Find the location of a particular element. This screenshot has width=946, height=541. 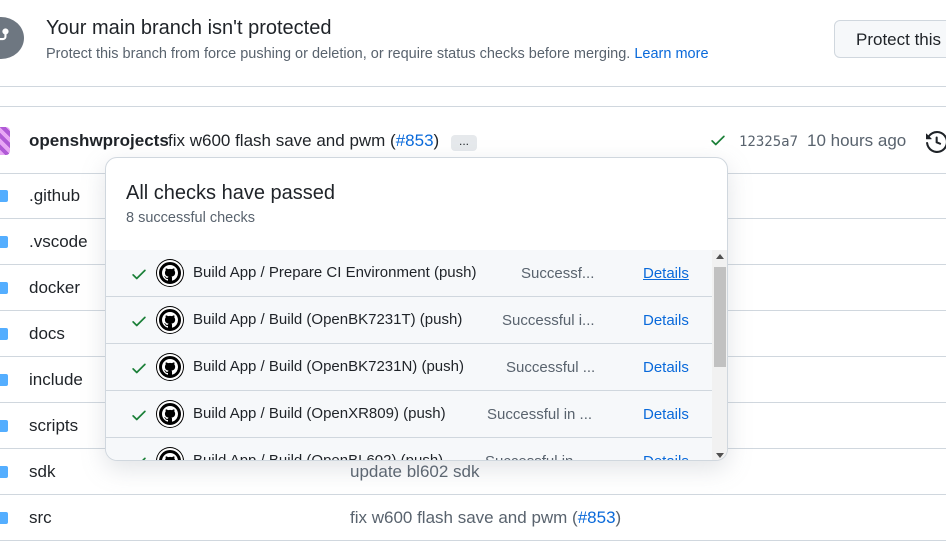

protect-branch-button: Protect this is located at coordinates (890, 39).